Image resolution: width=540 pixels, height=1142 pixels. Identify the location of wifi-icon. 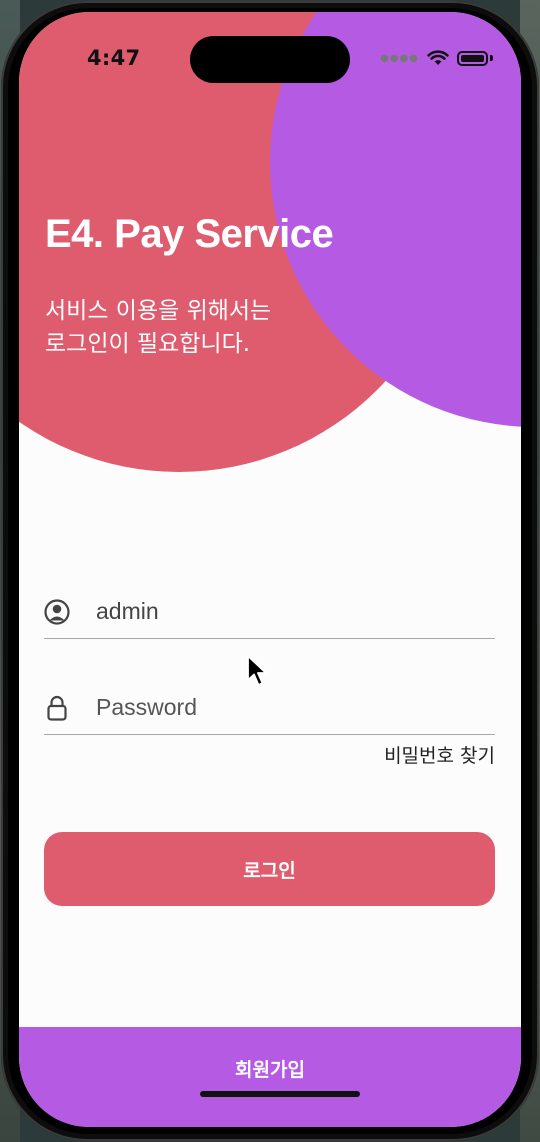
(438, 57).